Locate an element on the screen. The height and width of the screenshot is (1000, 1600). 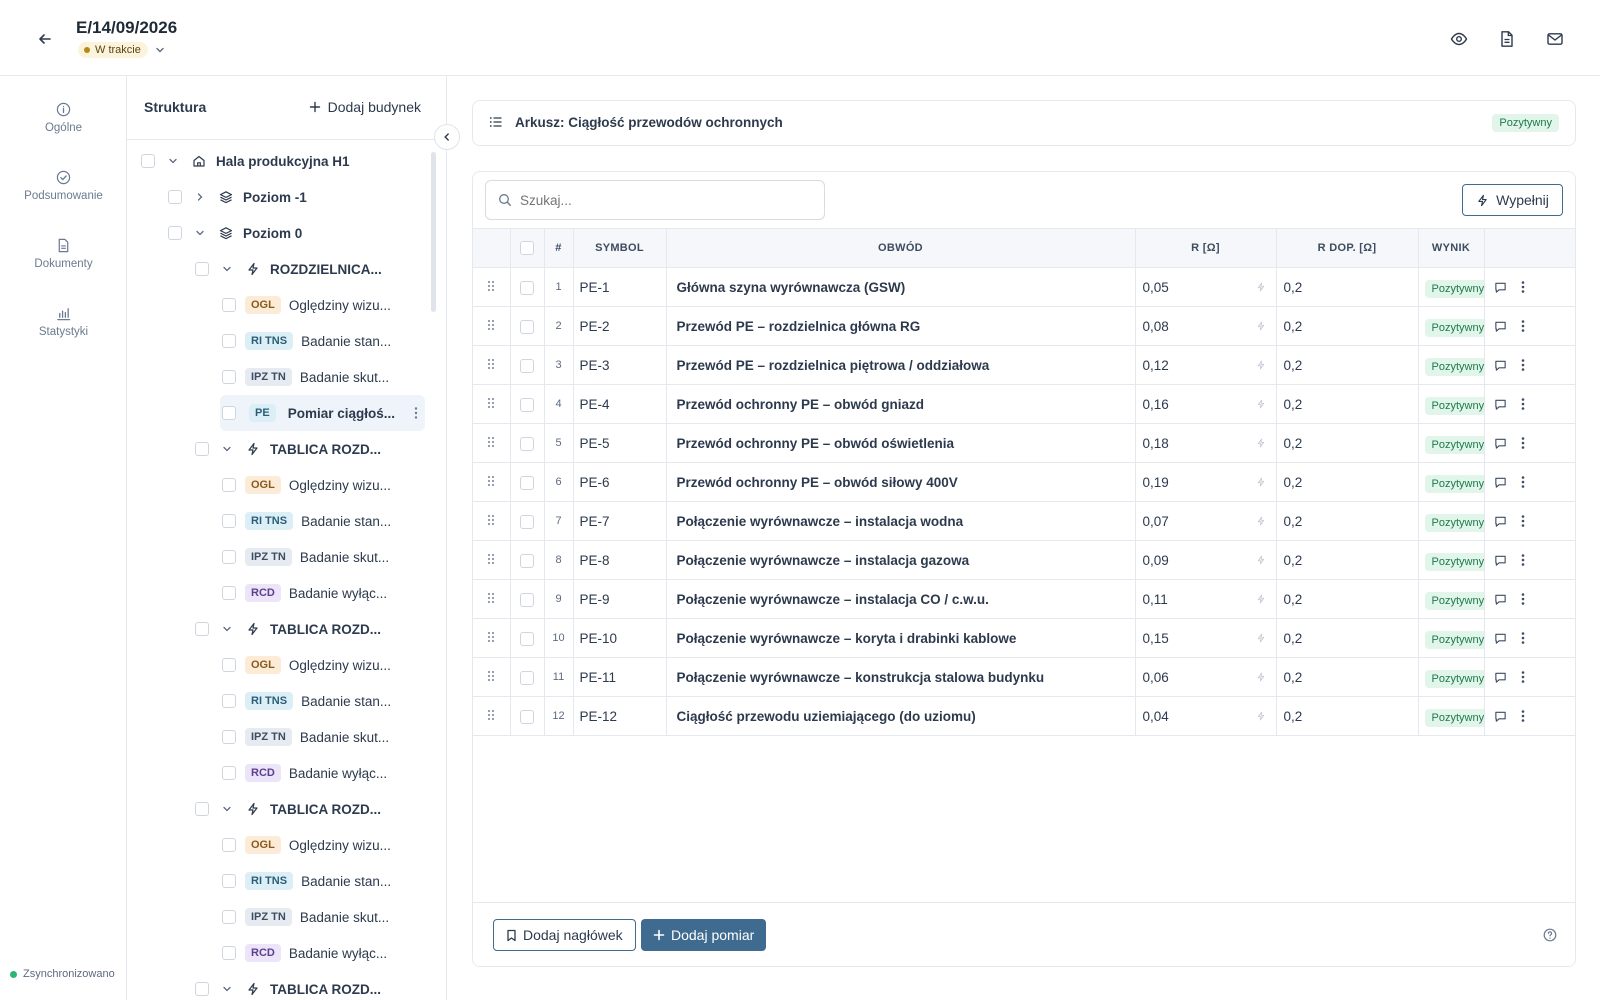
cell-symbol: PE-11 is located at coordinates (620, 677).